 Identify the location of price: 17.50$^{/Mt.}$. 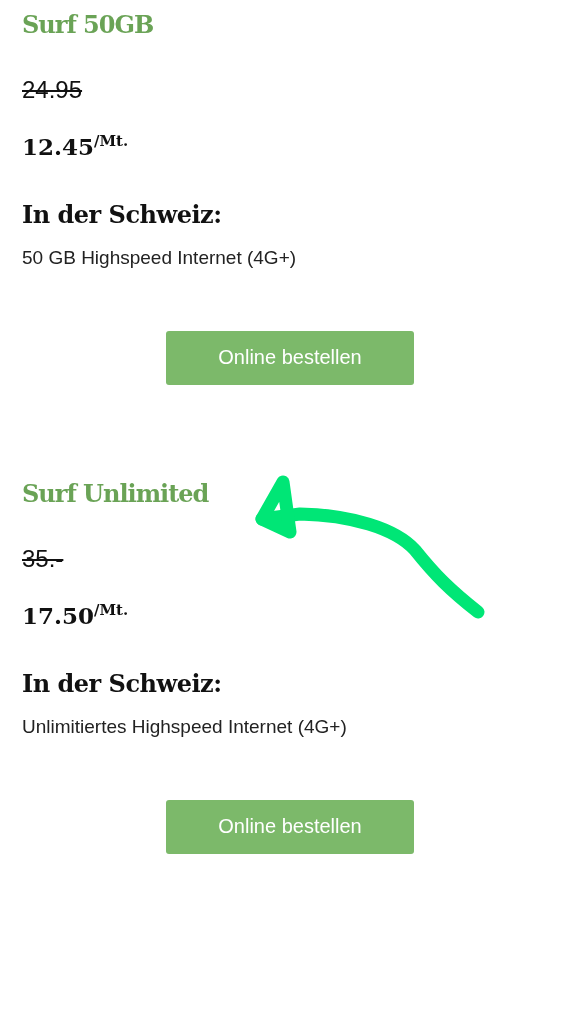
(75, 615).